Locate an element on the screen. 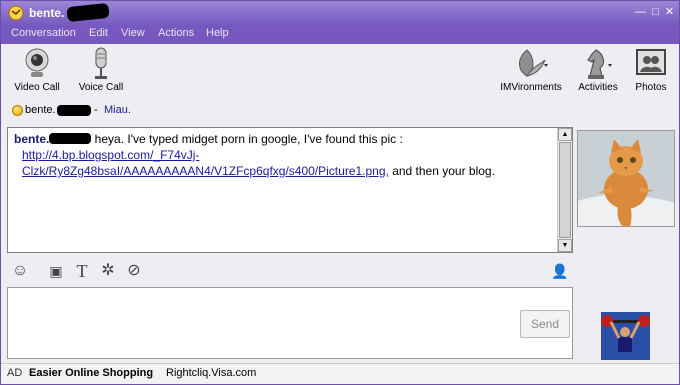  online-status-icon is located at coordinates (17, 110).